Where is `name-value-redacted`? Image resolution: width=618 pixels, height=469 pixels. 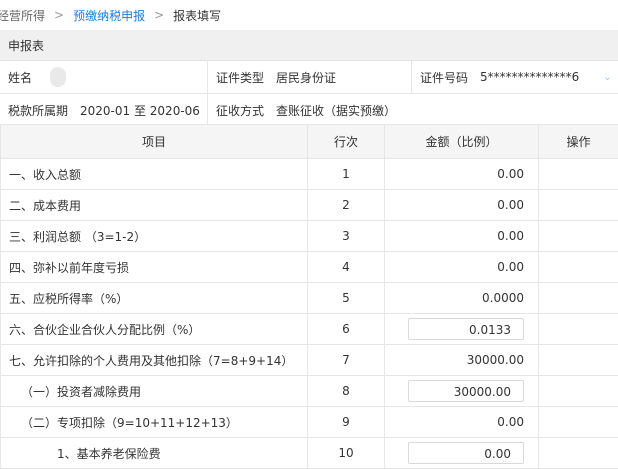
name-value-redacted is located at coordinates (58, 77).